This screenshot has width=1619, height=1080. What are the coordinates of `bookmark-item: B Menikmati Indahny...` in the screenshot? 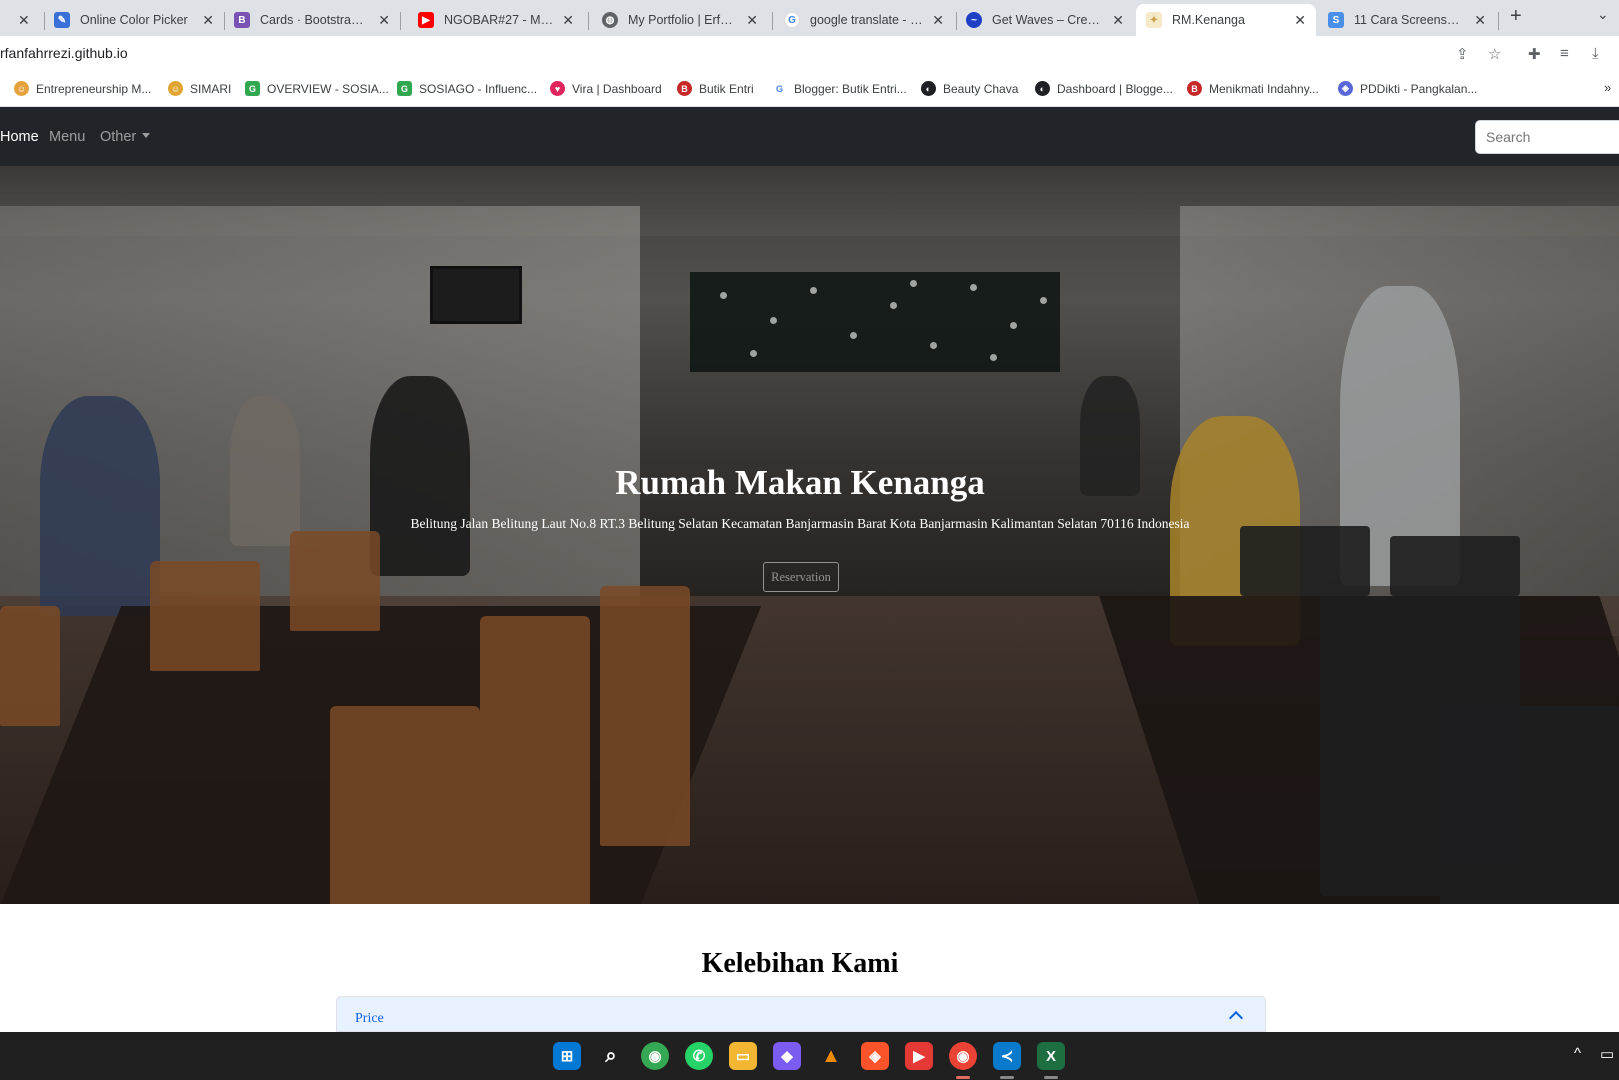 It's located at (1253, 88).